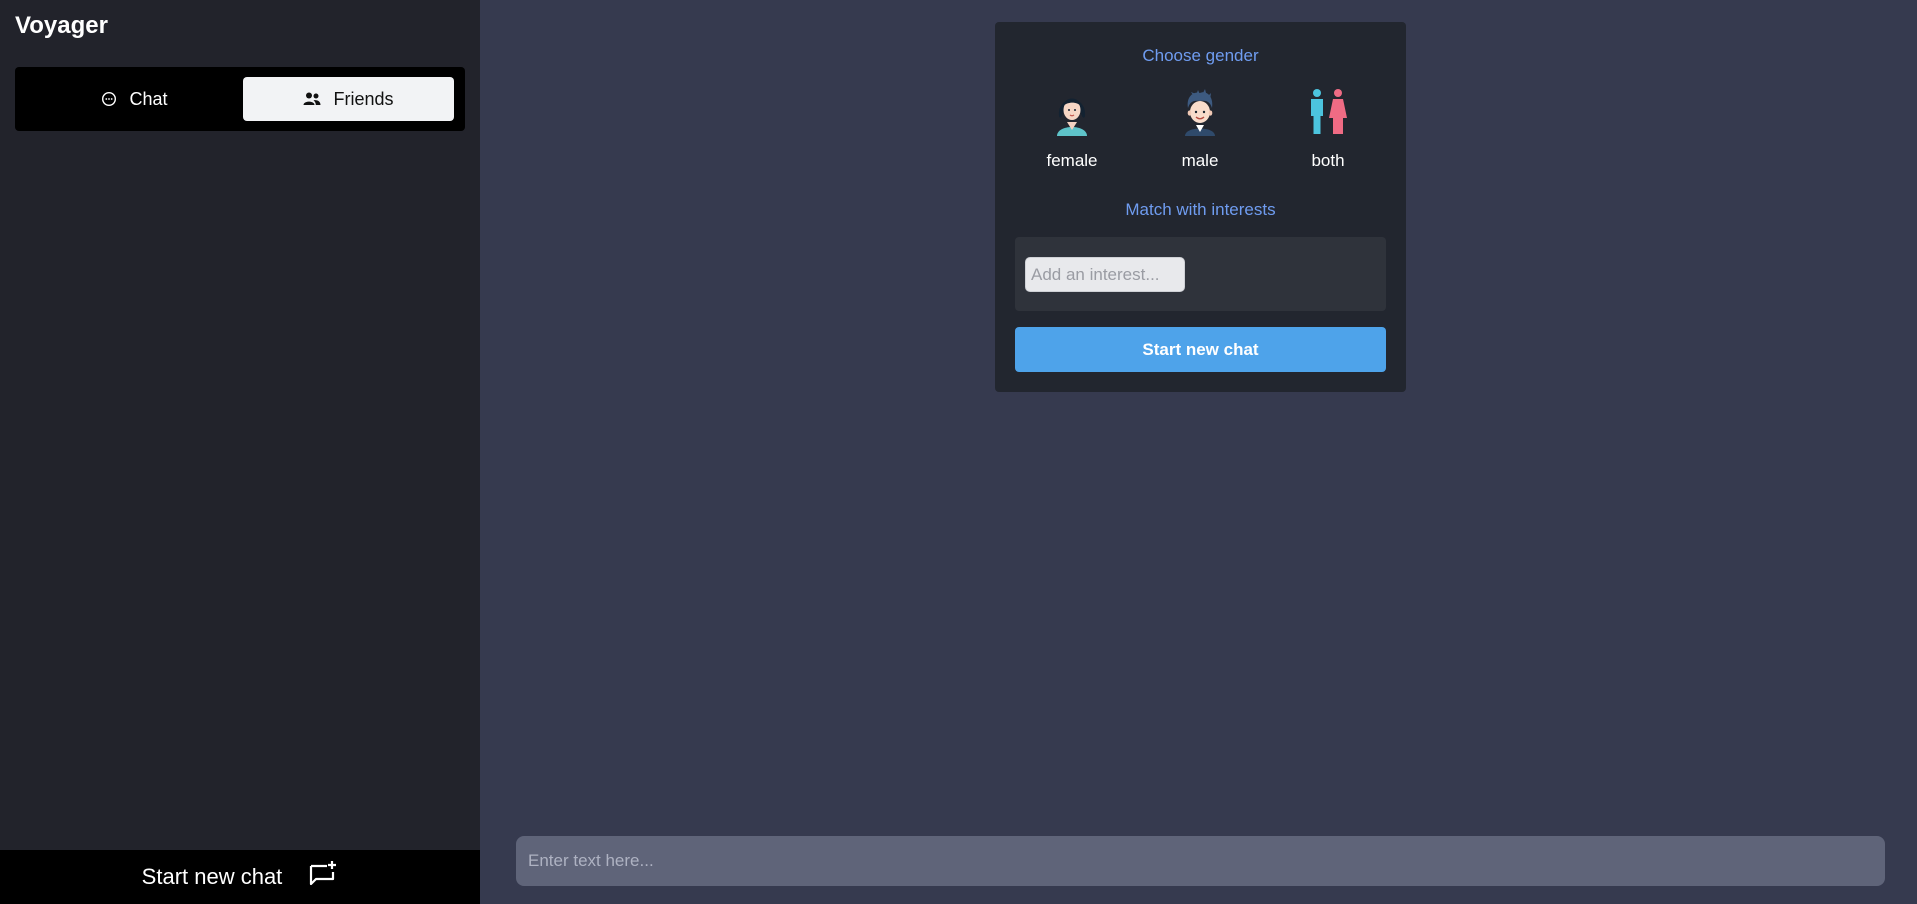 Image resolution: width=1917 pixels, height=904 pixels. Describe the element at coordinates (323, 877) in the screenshot. I see `add-chat-icon` at that location.